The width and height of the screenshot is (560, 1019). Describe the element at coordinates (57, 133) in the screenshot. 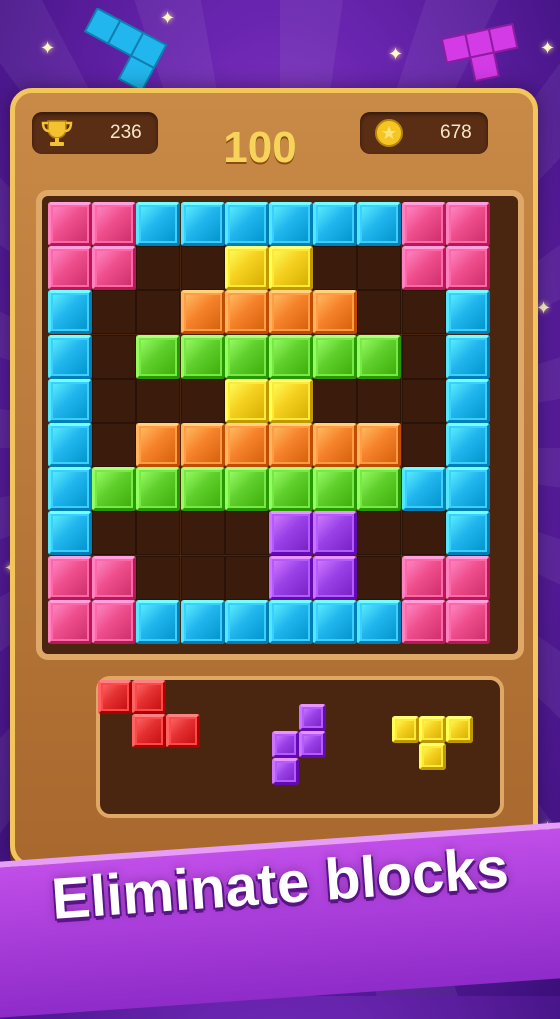

I see `trophy-icon` at that location.